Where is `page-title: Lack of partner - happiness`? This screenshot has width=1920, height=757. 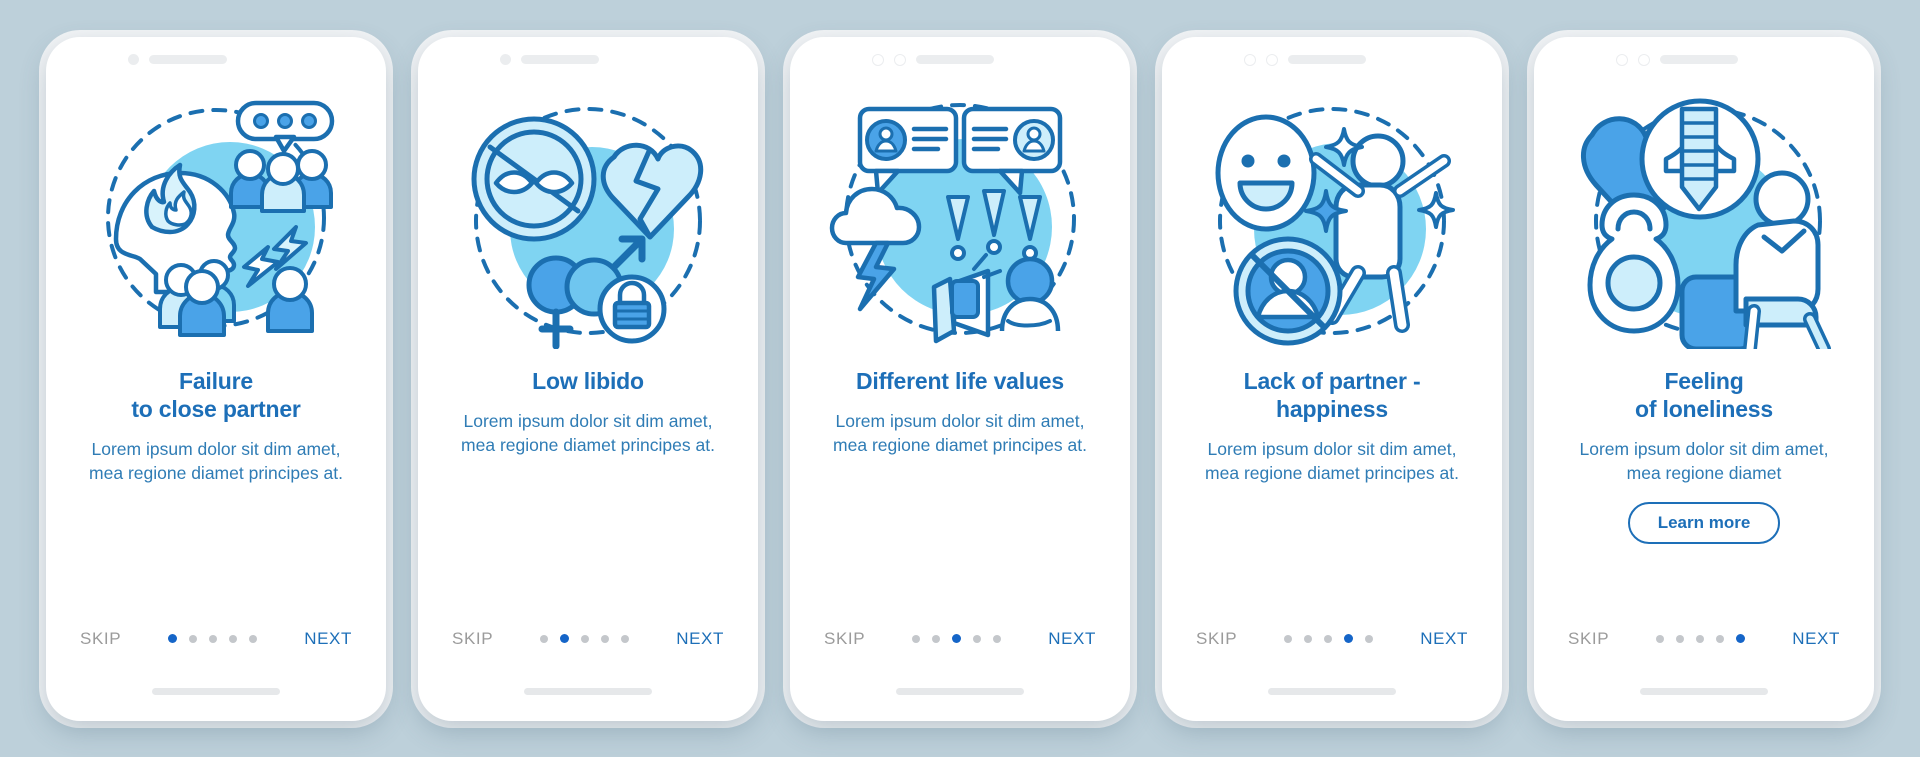 page-title: Lack of partner - happiness is located at coordinates (1332, 394).